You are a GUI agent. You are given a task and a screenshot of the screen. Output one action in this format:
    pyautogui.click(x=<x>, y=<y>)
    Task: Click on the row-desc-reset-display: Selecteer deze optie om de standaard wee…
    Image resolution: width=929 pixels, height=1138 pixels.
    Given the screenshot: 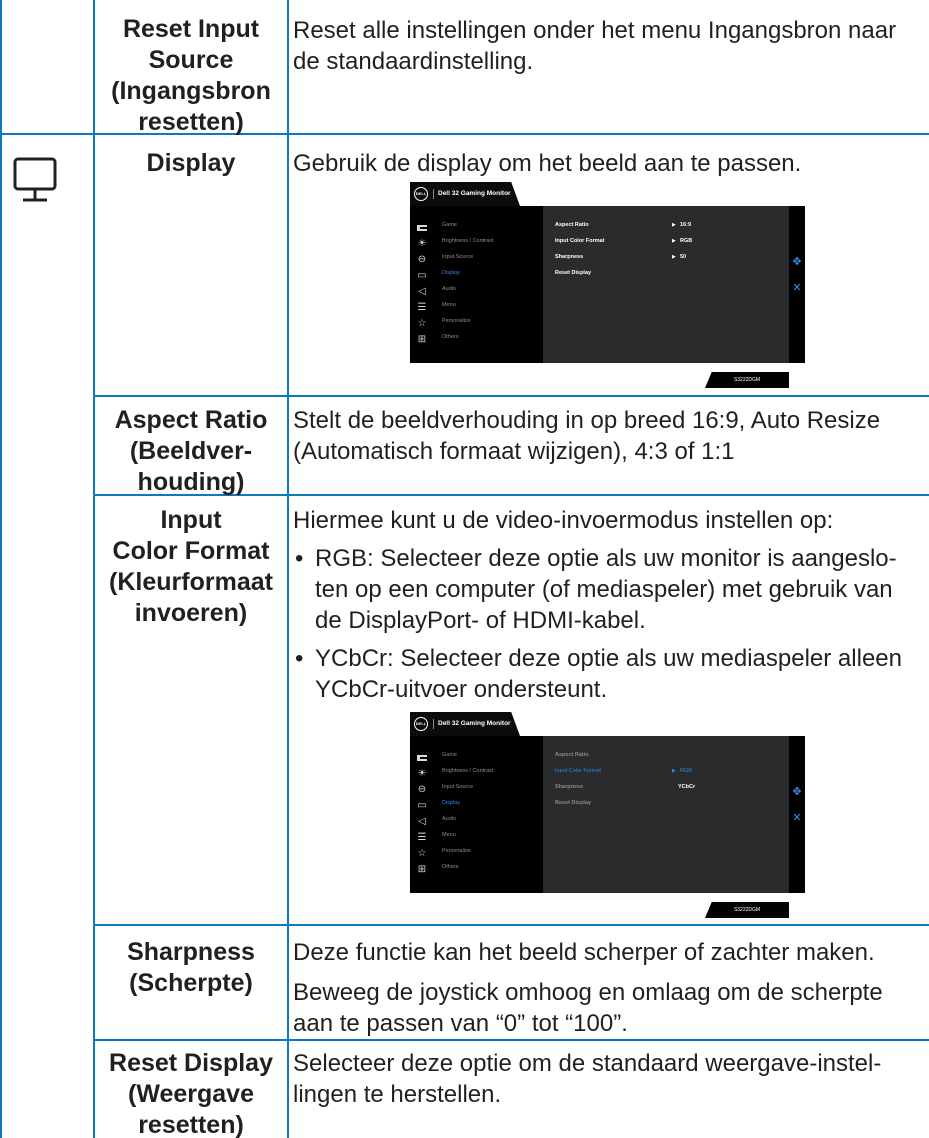 What is the action you would take?
    pyautogui.click(x=587, y=1079)
    